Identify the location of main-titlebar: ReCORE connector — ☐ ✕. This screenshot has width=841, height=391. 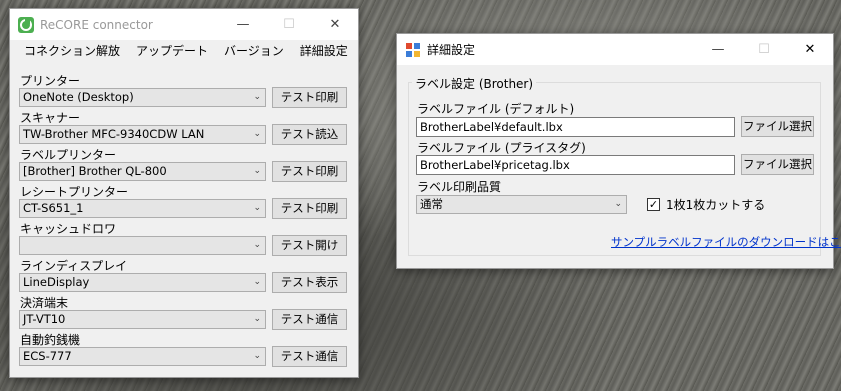
(184, 24).